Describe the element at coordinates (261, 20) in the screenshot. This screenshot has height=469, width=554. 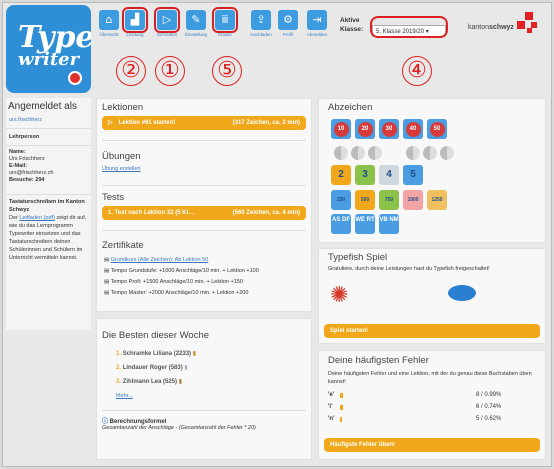
I see `upload-icon: ⇪` at that location.